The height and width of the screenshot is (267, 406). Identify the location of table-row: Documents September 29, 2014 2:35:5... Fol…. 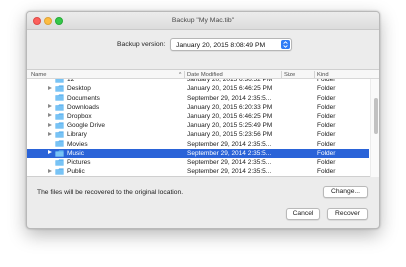
(198, 97).